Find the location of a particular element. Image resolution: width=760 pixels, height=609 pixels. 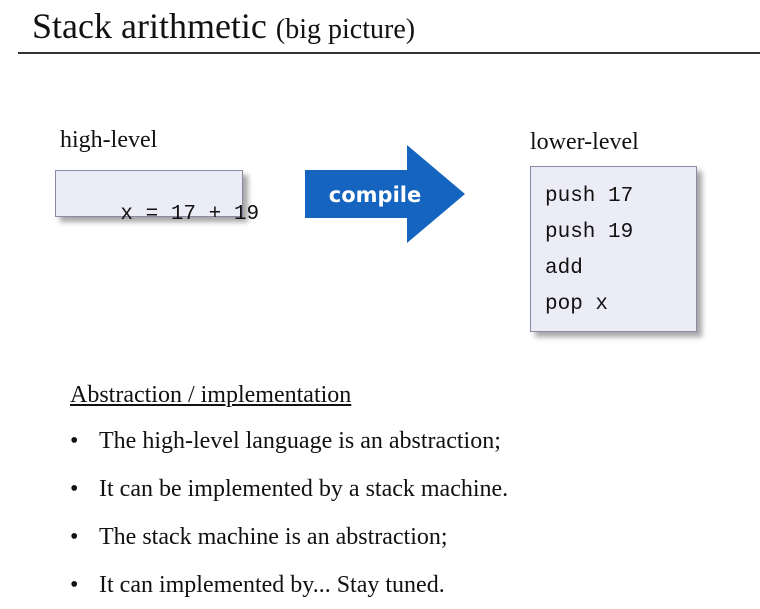

bullet-text: The stack machine is an abstraction; is located at coordinates (273, 537).